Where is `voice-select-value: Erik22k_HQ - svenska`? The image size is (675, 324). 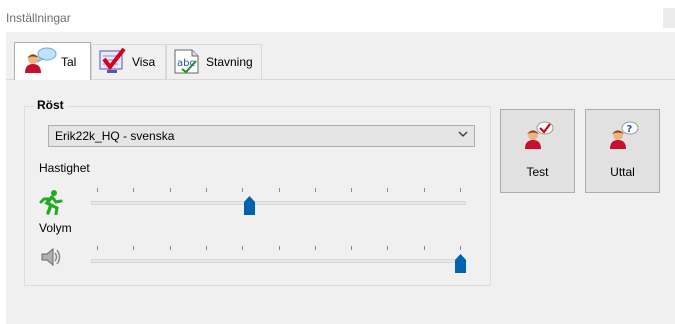 voice-select-value: Erik22k_HQ - svenska is located at coordinates (115, 136).